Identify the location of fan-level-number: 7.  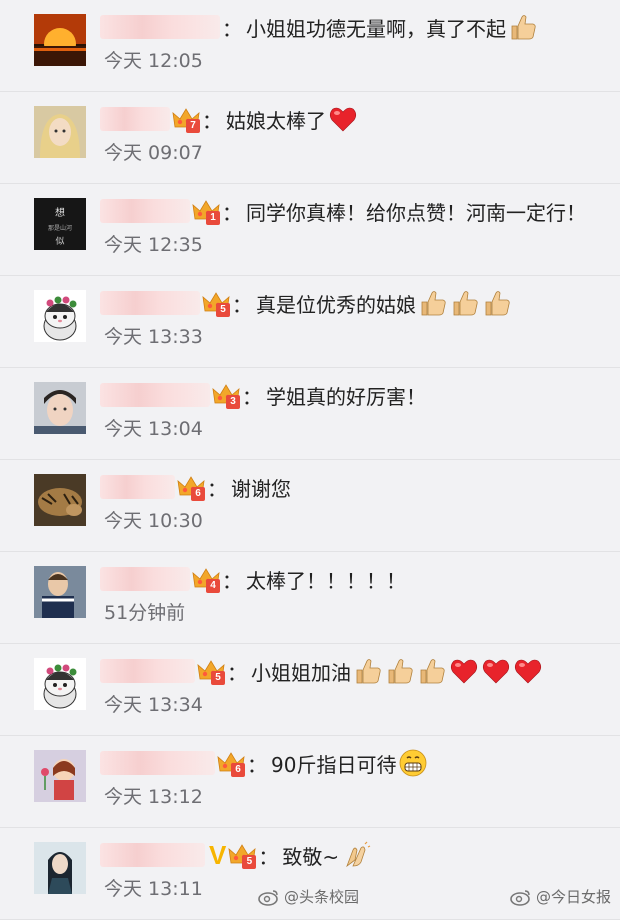
(193, 126).